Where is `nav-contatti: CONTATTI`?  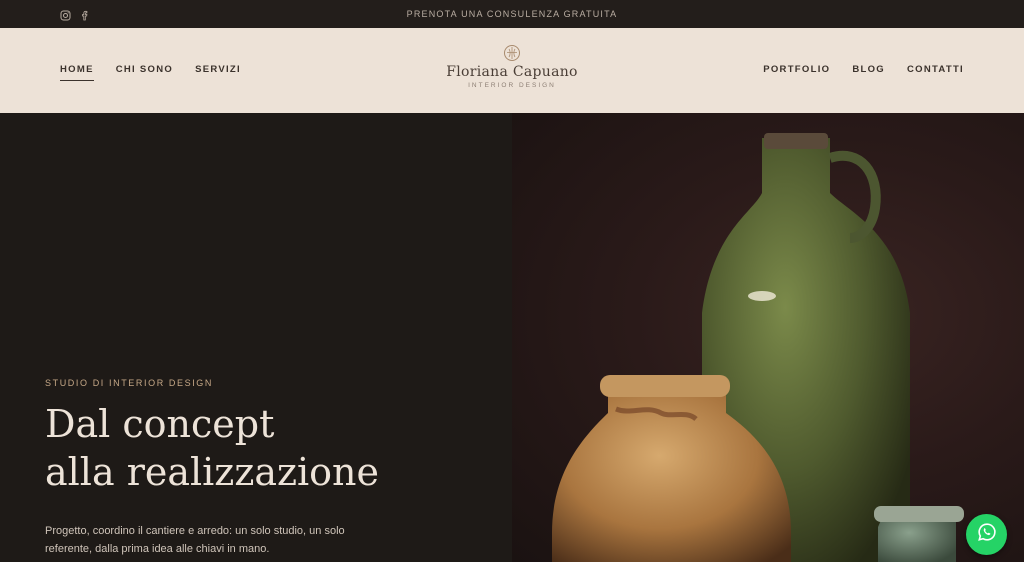
nav-contatti: CONTATTI is located at coordinates (935, 69).